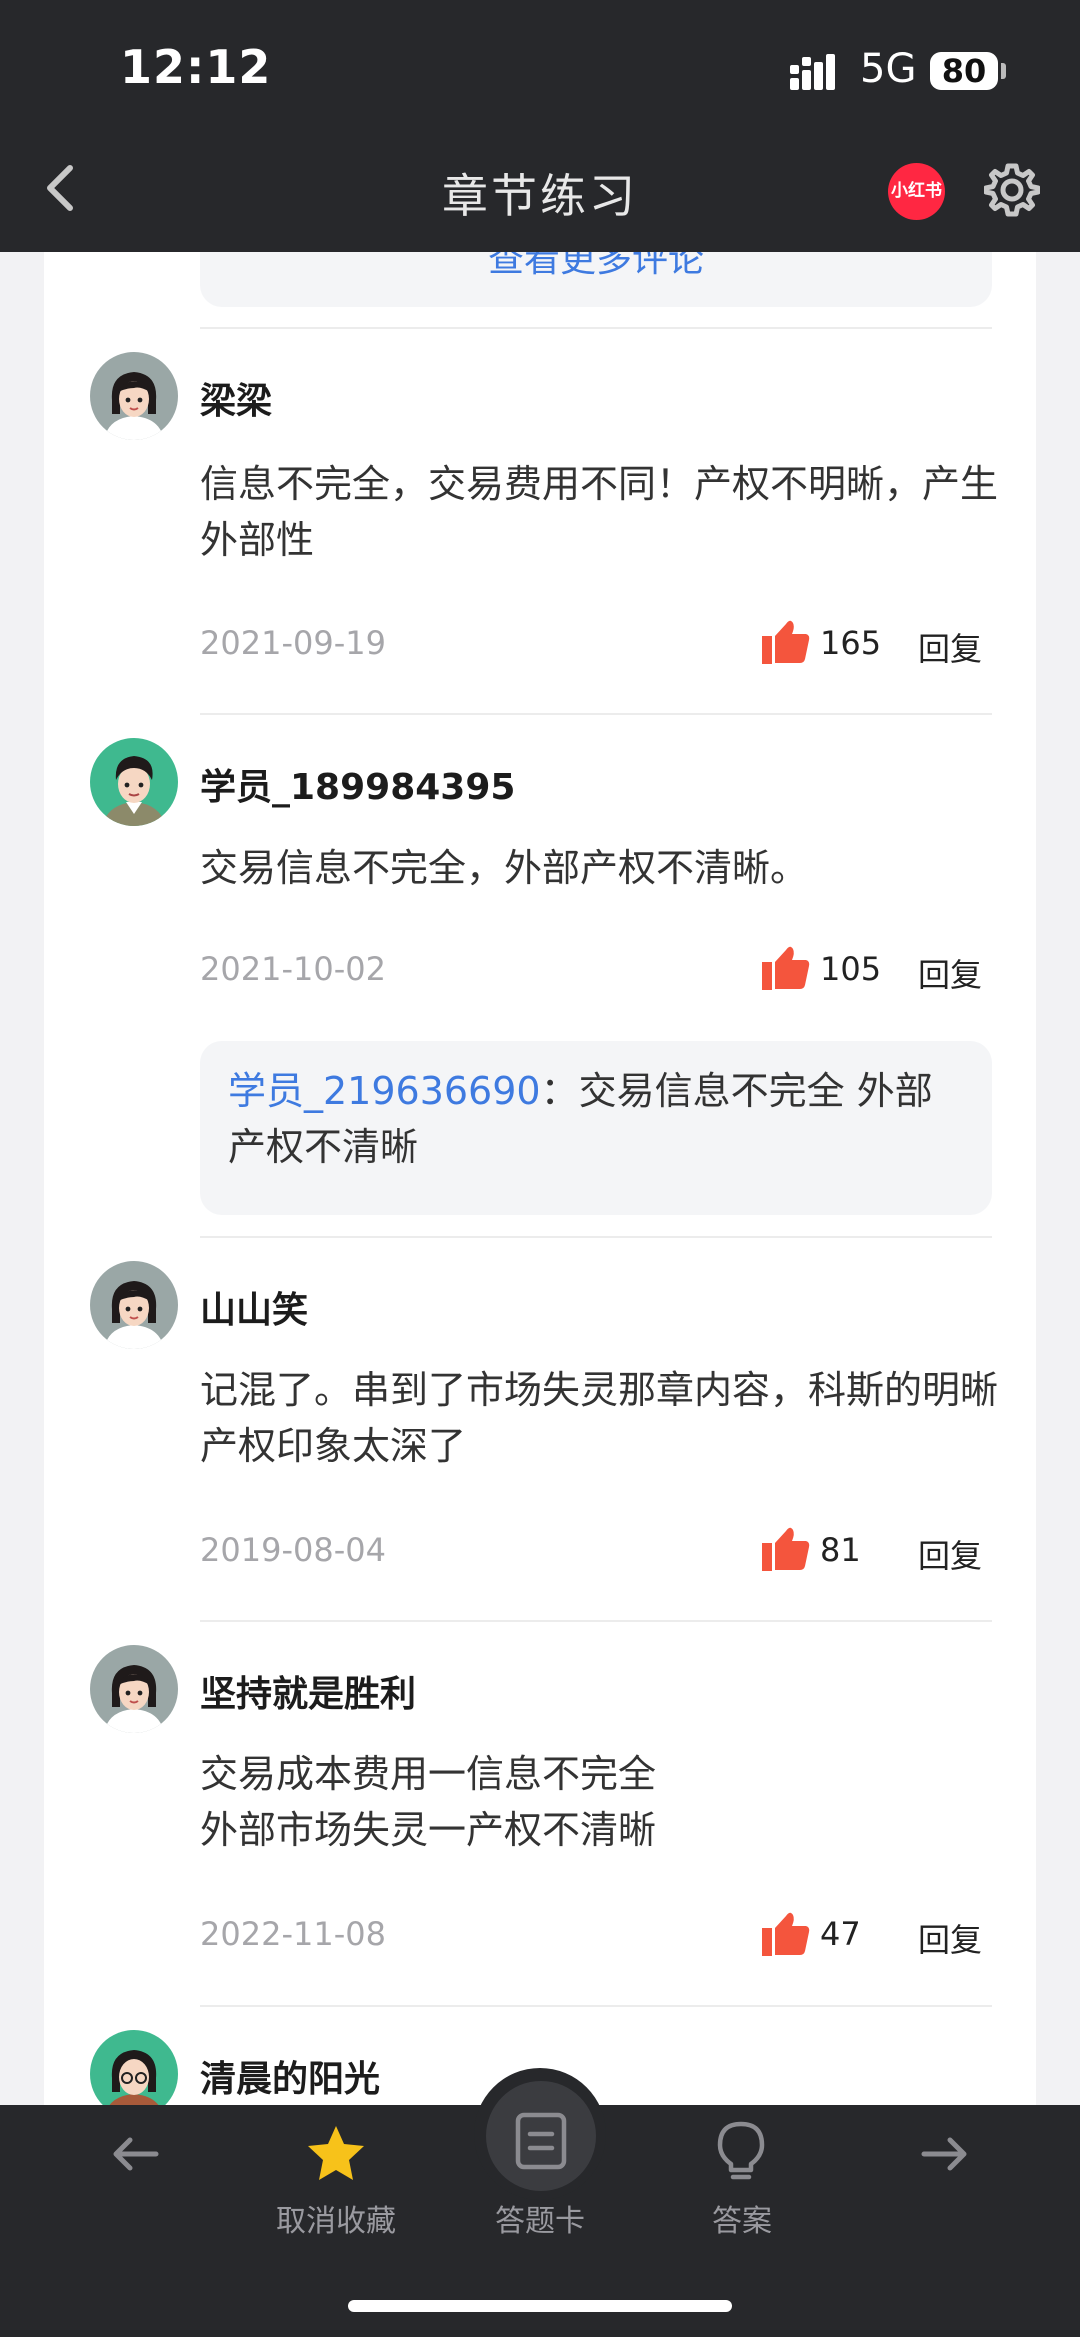 The width and height of the screenshot is (1080, 2337). I want to click on answer-label: 答案, so click(742, 2218).